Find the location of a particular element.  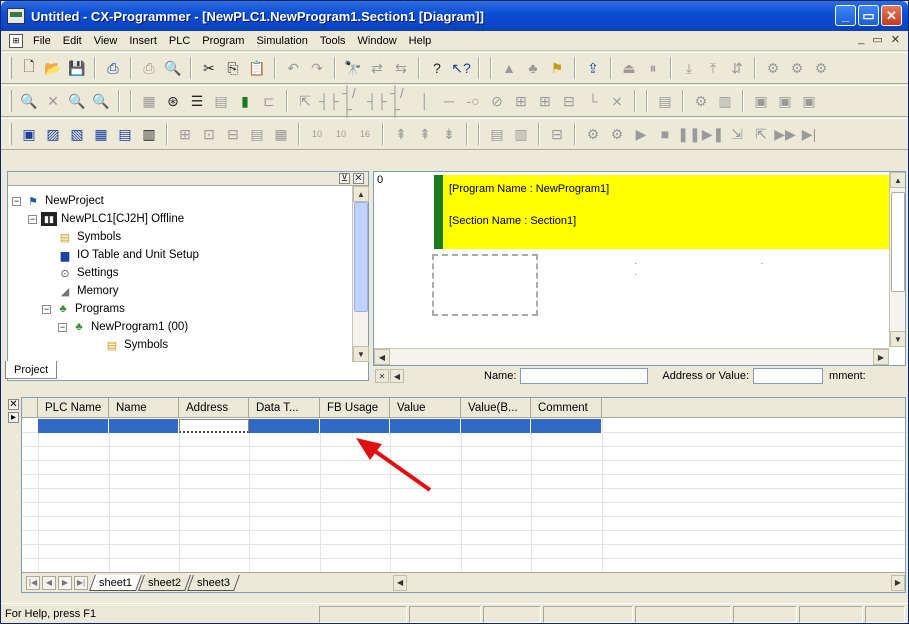

step-icon: ⏏ is located at coordinates (629, 68).